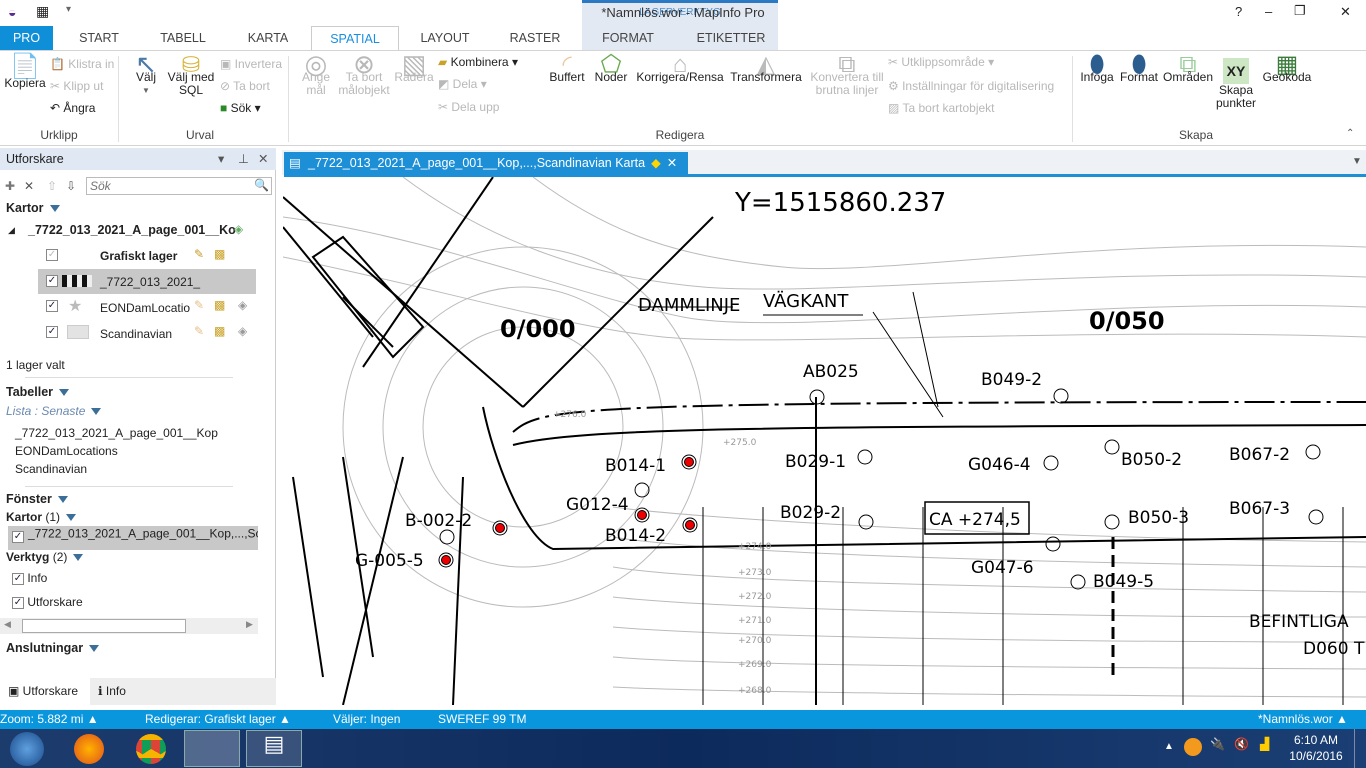 This screenshot has height=768, width=1366. What do you see at coordinates (45, 557) in the screenshot?
I see `tools-header: Verktyg (2)` at bounding box center [45, 557].